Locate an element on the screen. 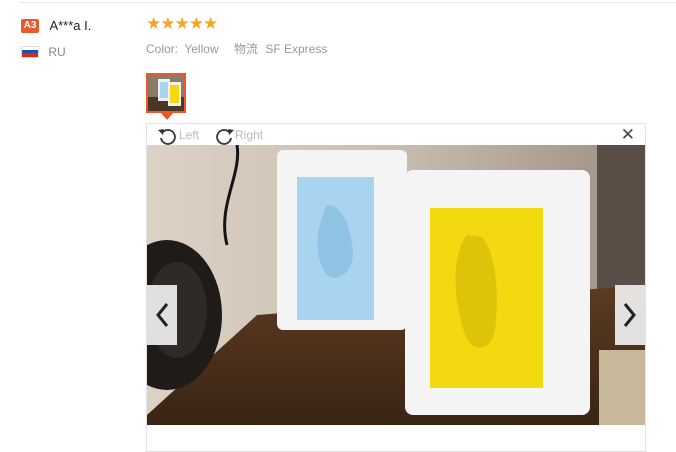  rotate-right-label: Right is located at coordinates (249, 135).